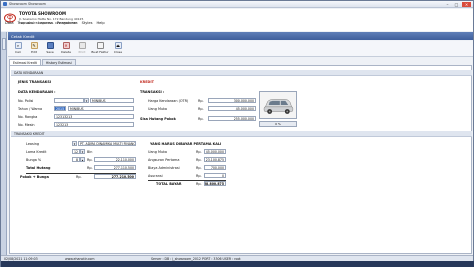 This screenshot has width=474, height=267. What do you see at coordinates (107, 143) in the screenshot?
I see `leasing-field: PT. ADIRA DINAMIKA MULTI FINANCE` at bounding box center [107, 143].